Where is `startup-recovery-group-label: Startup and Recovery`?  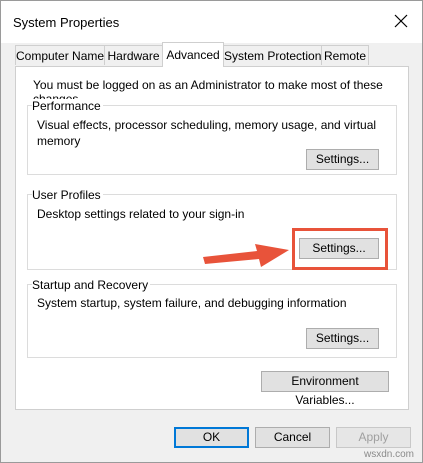 startup-recovery-group-label: Startup and Recovery is located at coordinates (91, 285).